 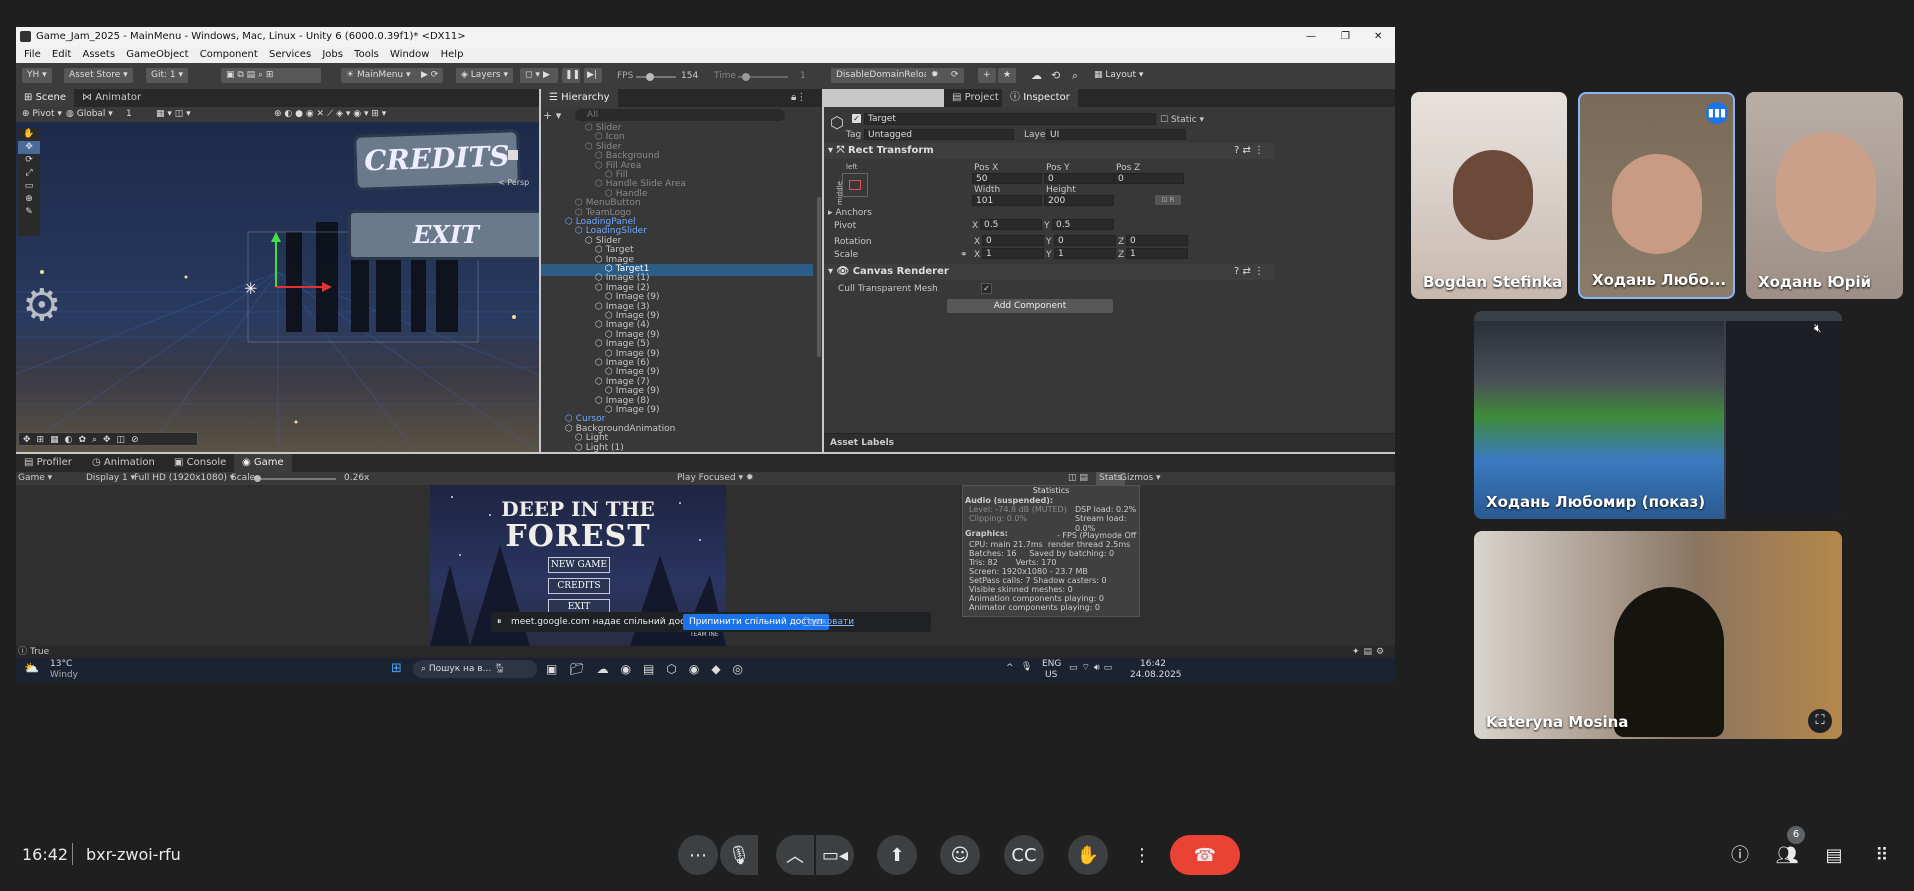 I want to click on mute-icon: ✹, so click(x=750, y=478).